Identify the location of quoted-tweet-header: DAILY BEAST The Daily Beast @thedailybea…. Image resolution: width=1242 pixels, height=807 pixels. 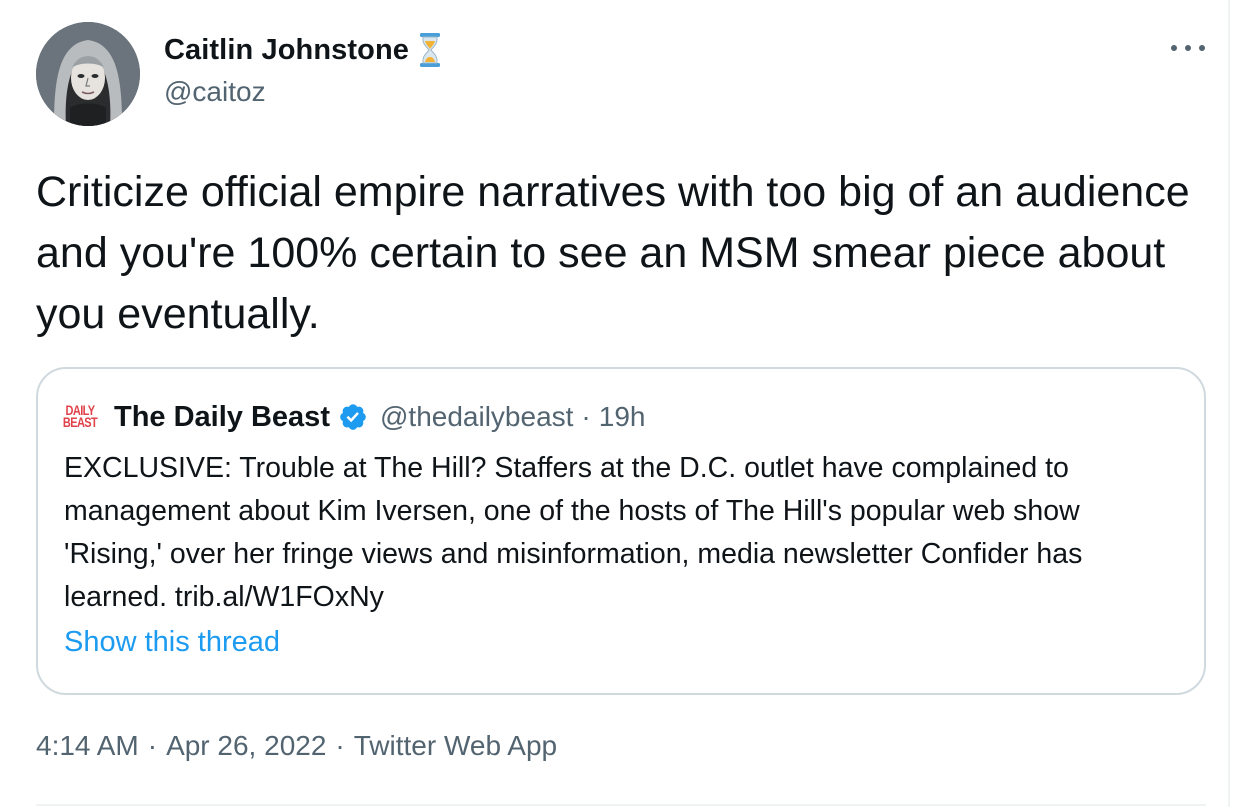
(354, 417).